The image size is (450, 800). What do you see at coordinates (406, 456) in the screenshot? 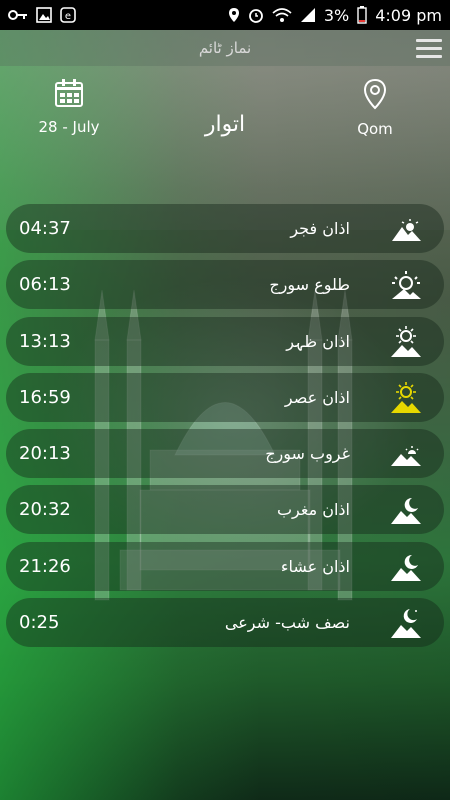
I see `sunset-icon` at bounding box center [406, 456].